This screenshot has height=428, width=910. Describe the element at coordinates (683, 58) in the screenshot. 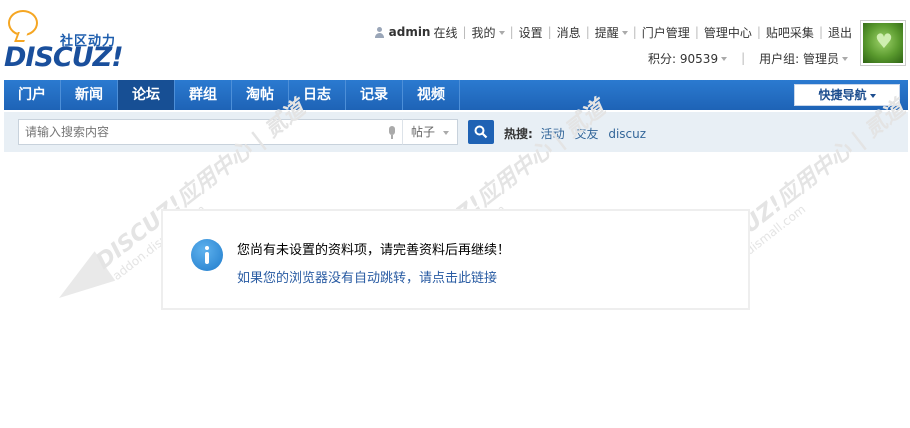

I see `points-label: 积分: 90539` at that location.